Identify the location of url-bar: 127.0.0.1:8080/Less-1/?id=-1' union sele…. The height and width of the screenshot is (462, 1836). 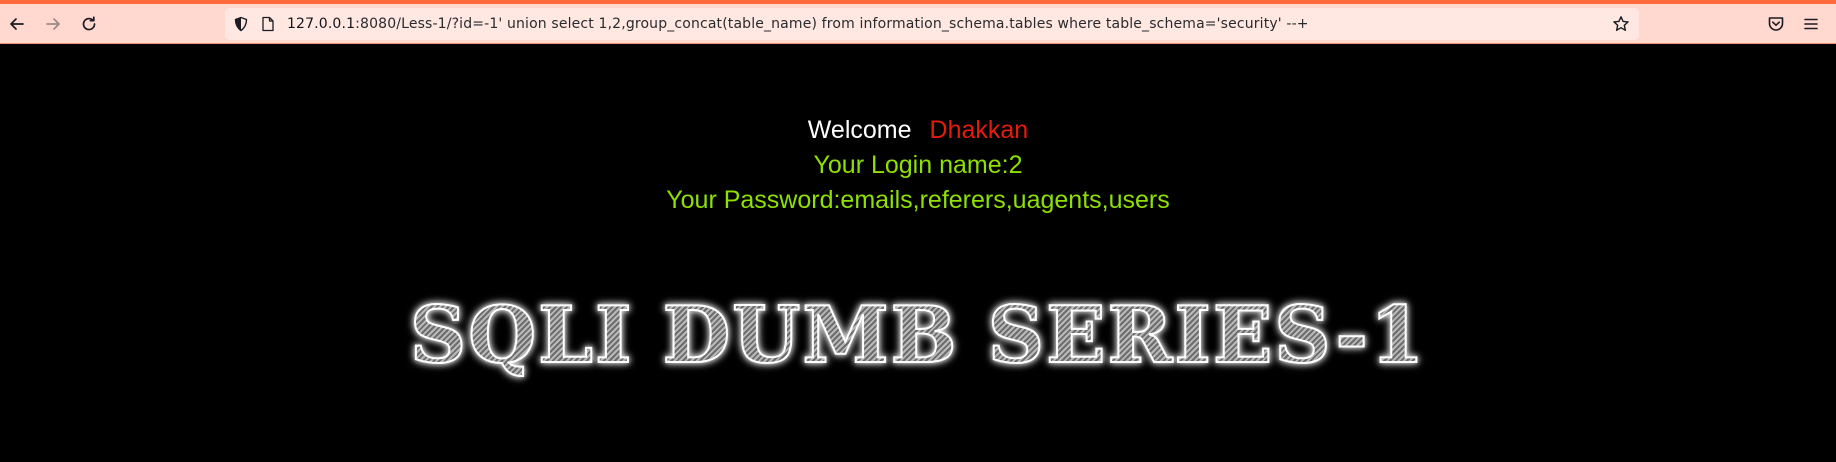
(932, 24).